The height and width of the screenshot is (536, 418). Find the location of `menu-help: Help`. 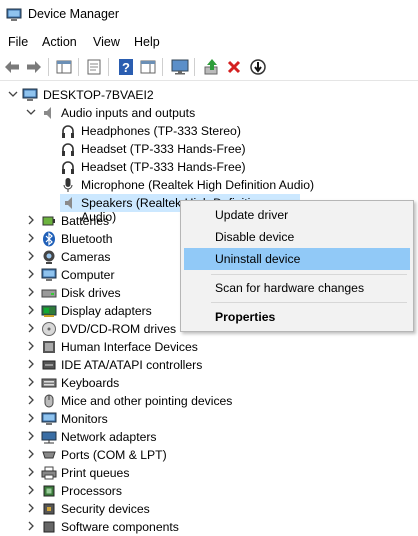

menu-help: Help is located at coordinates (147, 42).